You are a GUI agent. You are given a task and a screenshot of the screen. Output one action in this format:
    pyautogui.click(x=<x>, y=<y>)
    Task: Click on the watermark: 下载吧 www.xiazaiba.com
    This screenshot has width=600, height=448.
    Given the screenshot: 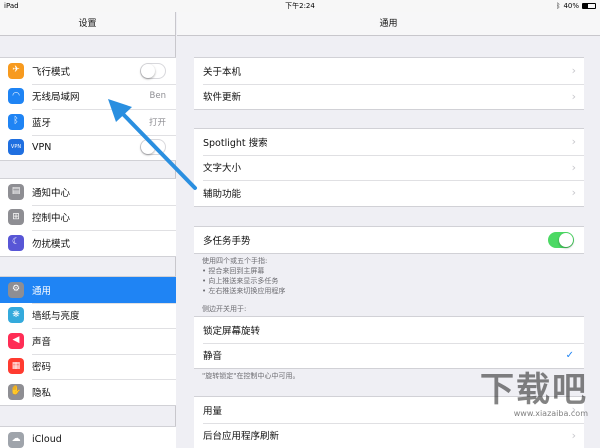 What is the action you would take?
    pyautogui.click(x=534, y=390)
    